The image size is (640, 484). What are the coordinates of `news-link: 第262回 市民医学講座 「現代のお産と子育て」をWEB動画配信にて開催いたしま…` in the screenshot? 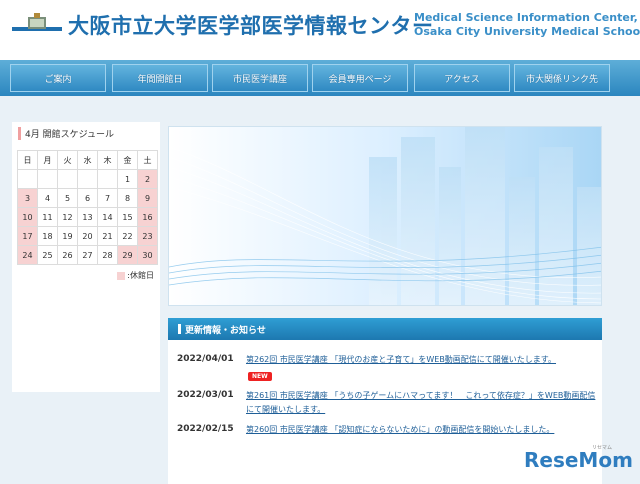 It's located at (423, 360).